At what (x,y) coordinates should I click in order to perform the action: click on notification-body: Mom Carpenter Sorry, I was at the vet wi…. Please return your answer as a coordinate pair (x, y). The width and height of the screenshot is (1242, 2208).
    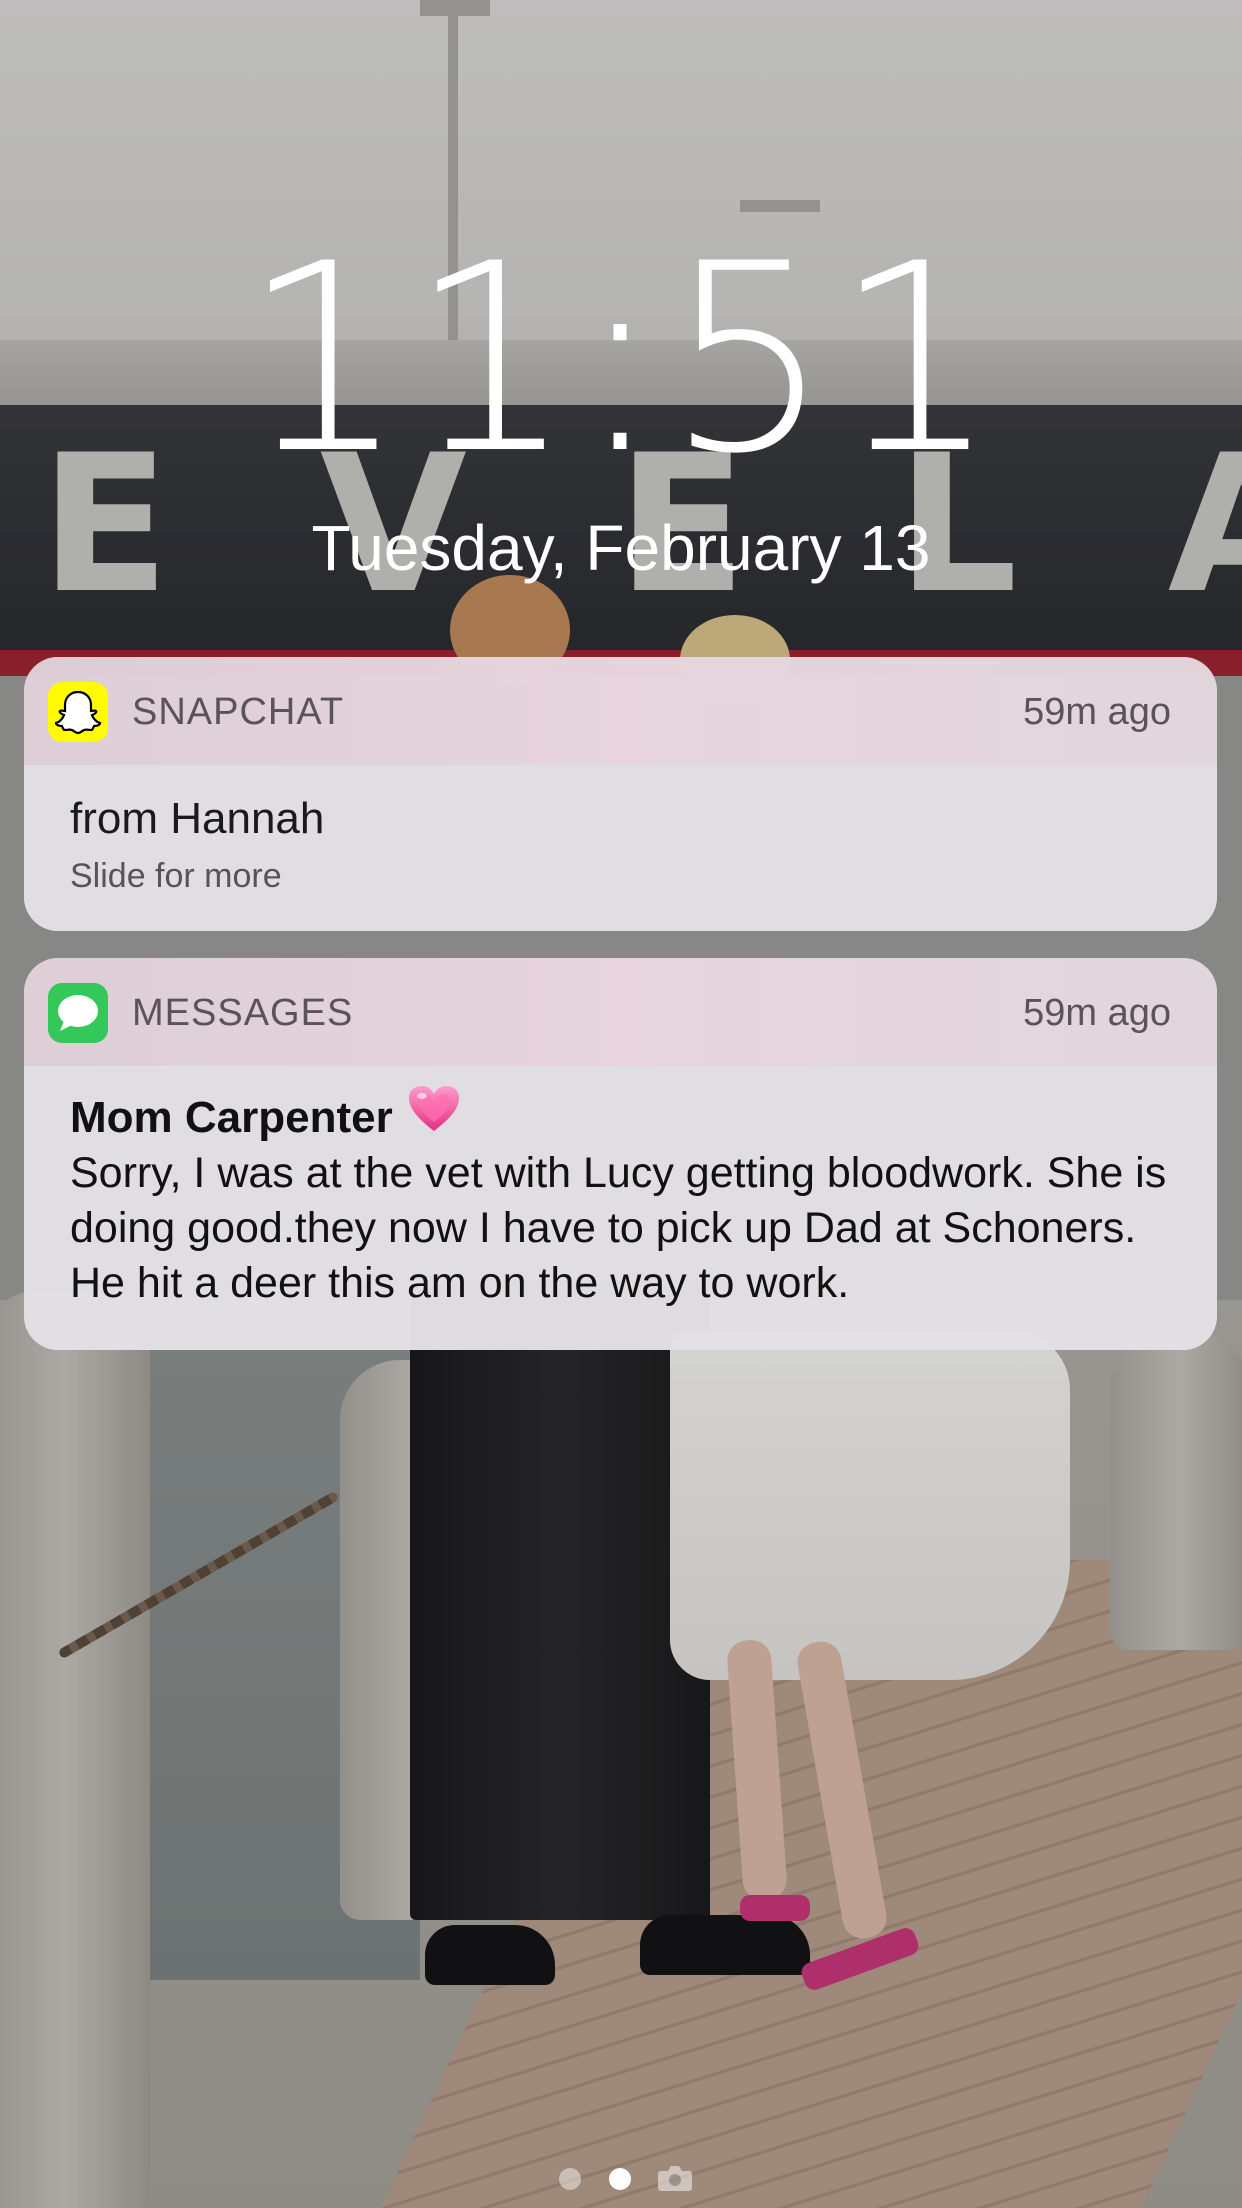
    Looking at the image, I should click on (620, 1208).